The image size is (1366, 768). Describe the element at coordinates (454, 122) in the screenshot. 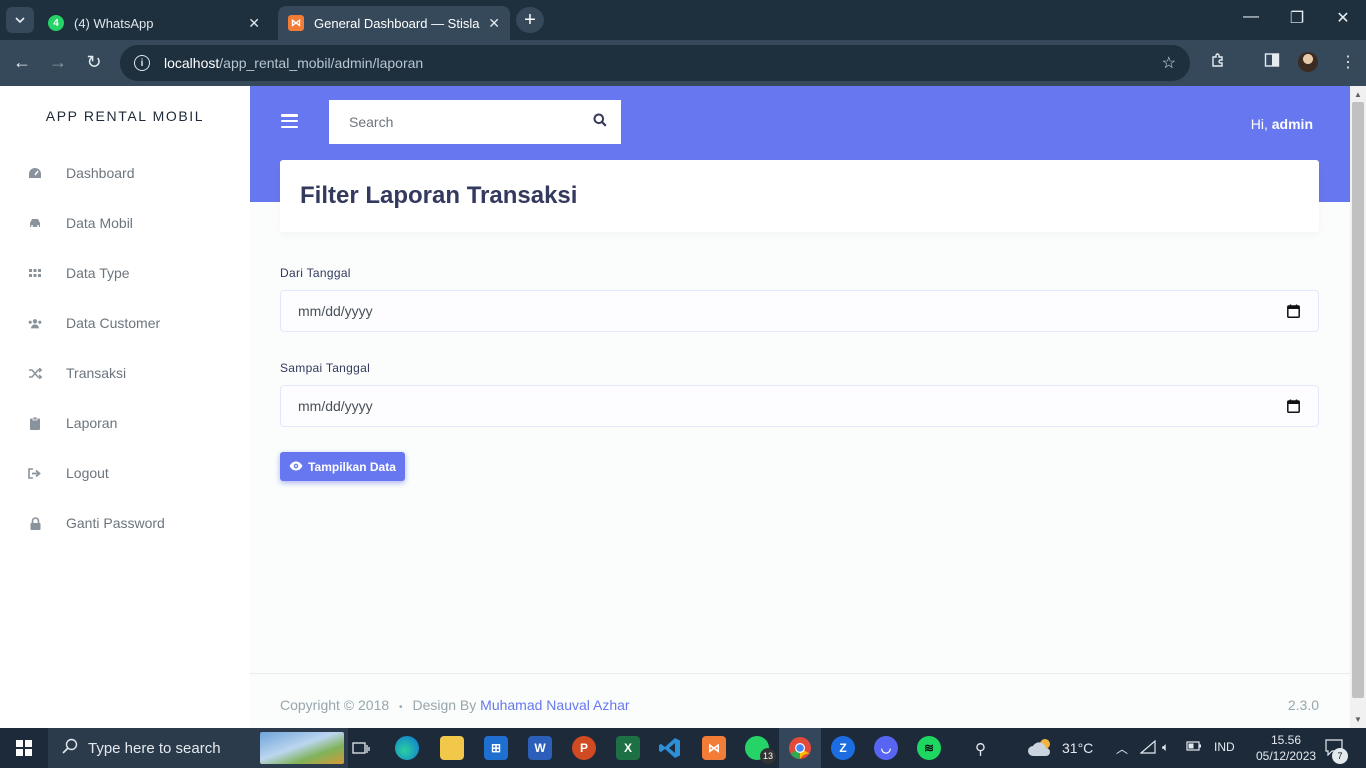

I see `search-input` at that location.